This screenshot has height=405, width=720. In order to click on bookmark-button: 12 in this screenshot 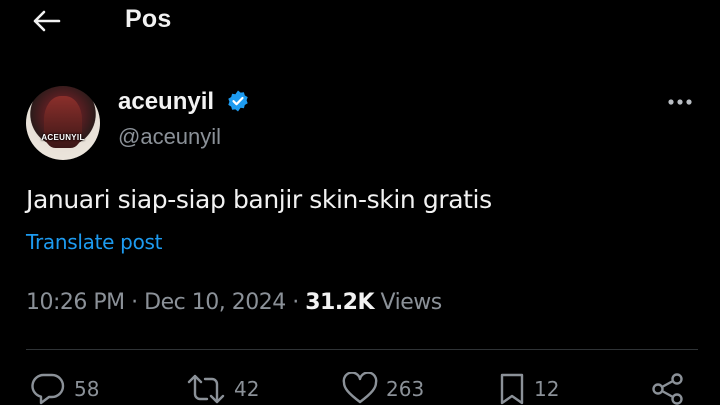, I will do `click(528, 388)`.